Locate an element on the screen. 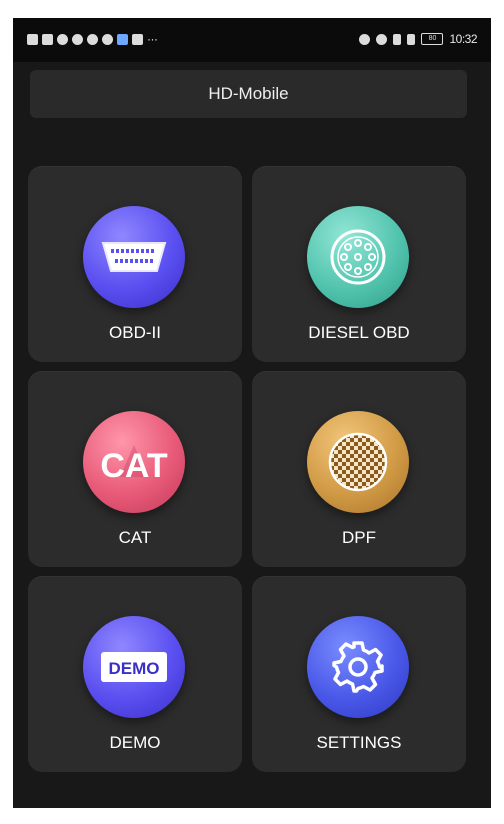 This screenshot has height=824, width=504. app-title: HD-Mobile is located at coordinates (248, 93).